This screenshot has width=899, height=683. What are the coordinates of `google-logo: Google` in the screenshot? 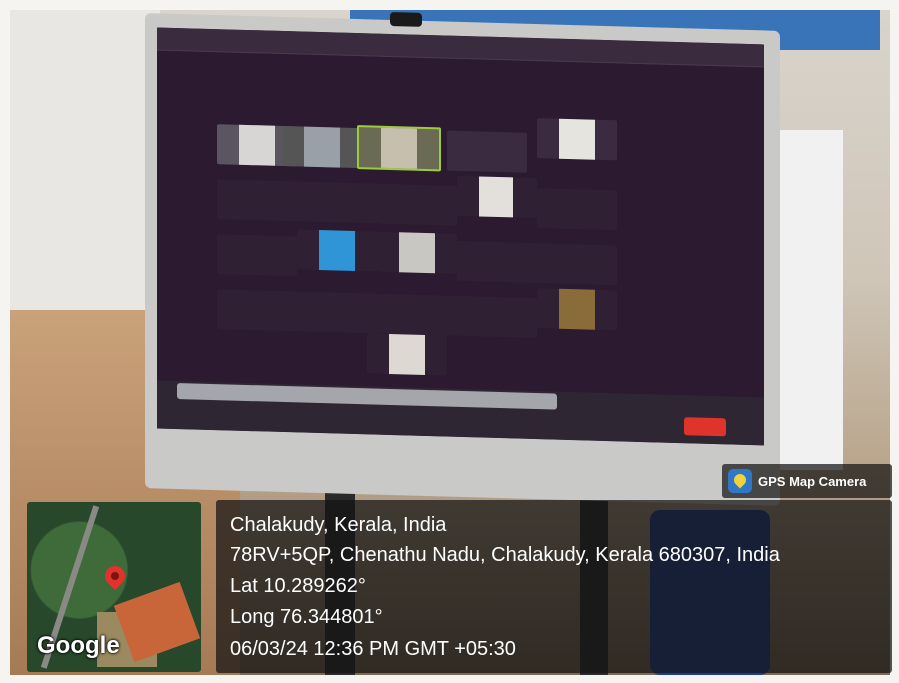 It's located at (78, 645).